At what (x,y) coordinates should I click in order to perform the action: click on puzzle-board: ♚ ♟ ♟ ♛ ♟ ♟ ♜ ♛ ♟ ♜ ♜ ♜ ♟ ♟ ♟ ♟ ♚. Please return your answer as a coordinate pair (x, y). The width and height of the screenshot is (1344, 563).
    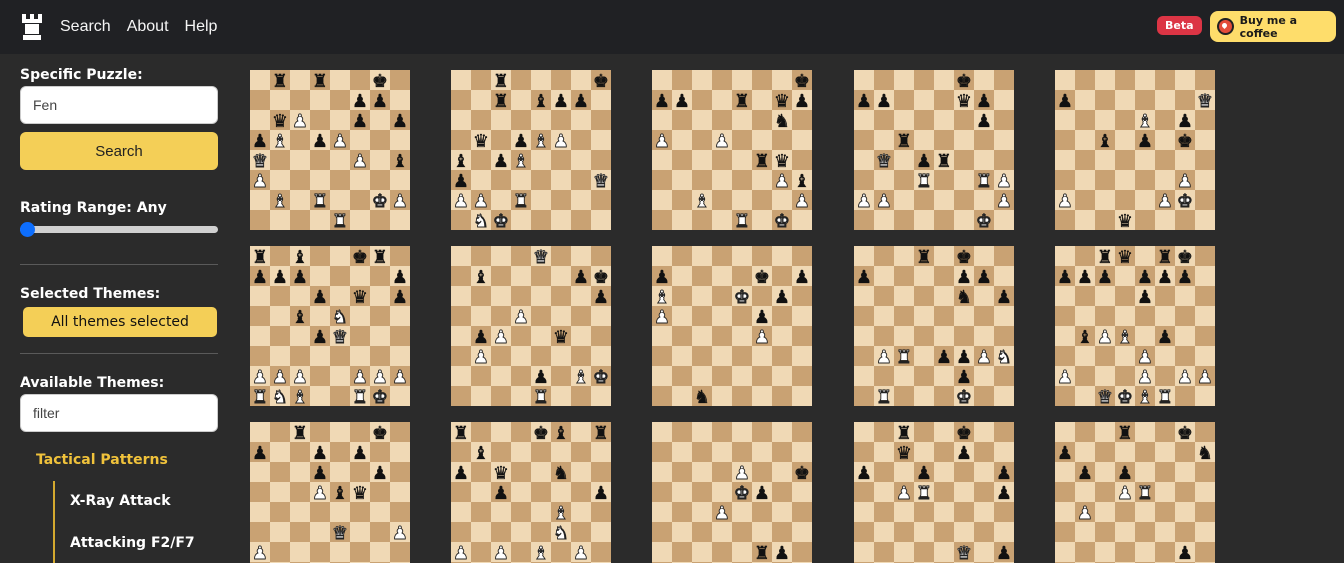
    Looking at the image, I should click on (934, 150).